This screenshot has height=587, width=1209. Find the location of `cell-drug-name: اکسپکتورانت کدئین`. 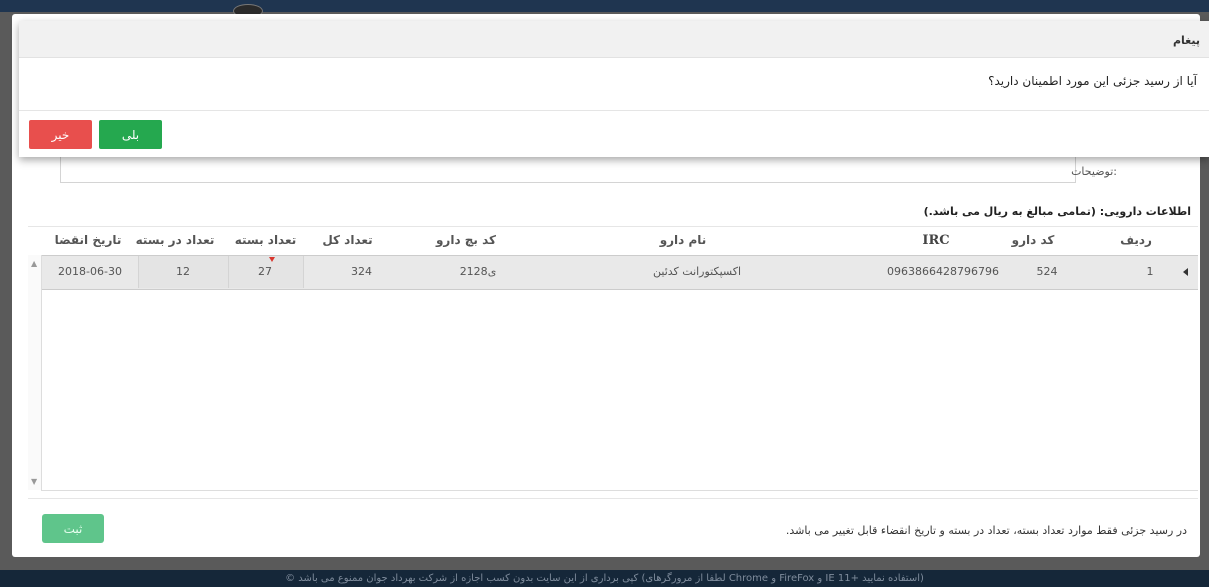

cell-drug-name: اکسپکتورانت کدئین is located at coordinates (697, 271).